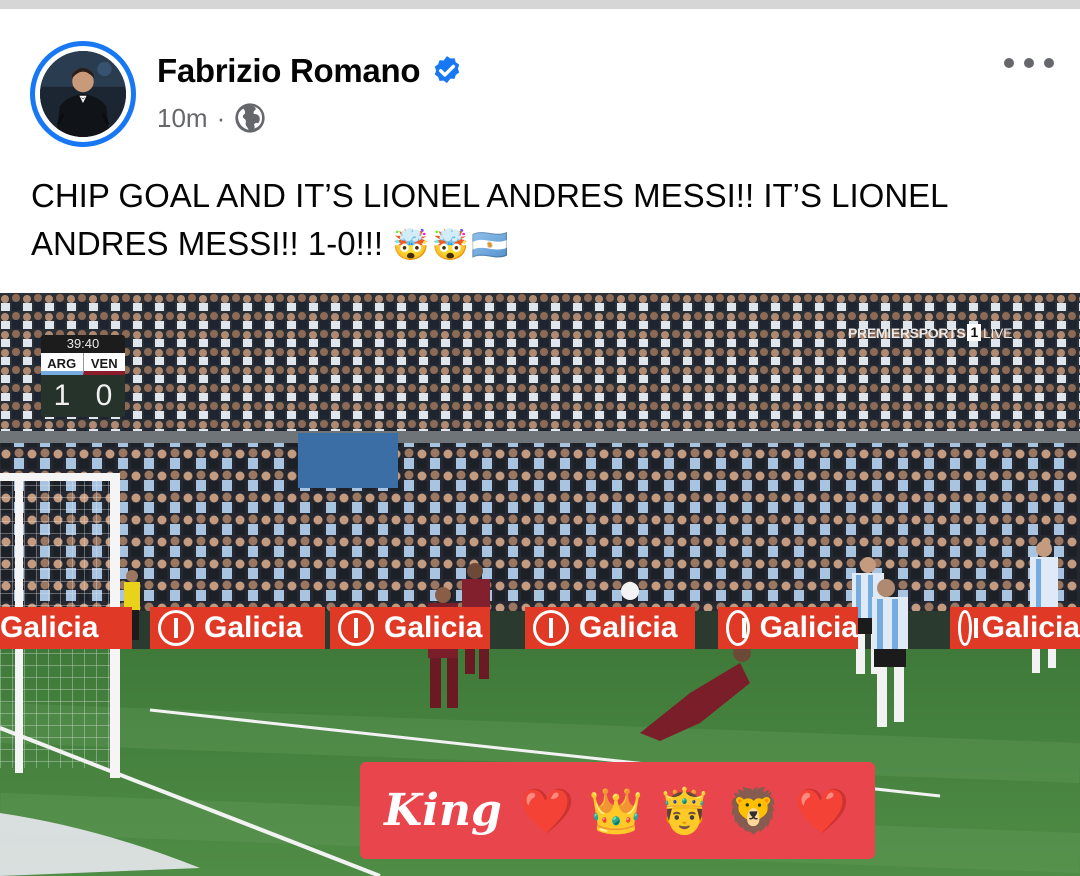 This screenshot has height=876, width=1080. I want to click on scorebug-scores: 1 0, so click(83, 396).